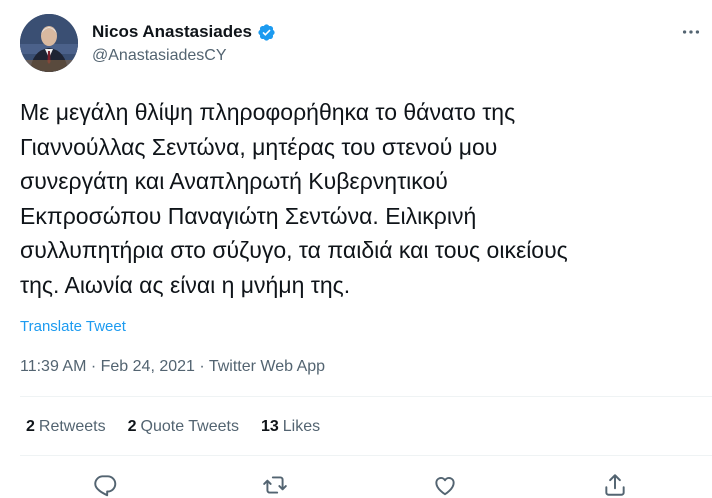  I want to click on reply-button, so click(105, 485).